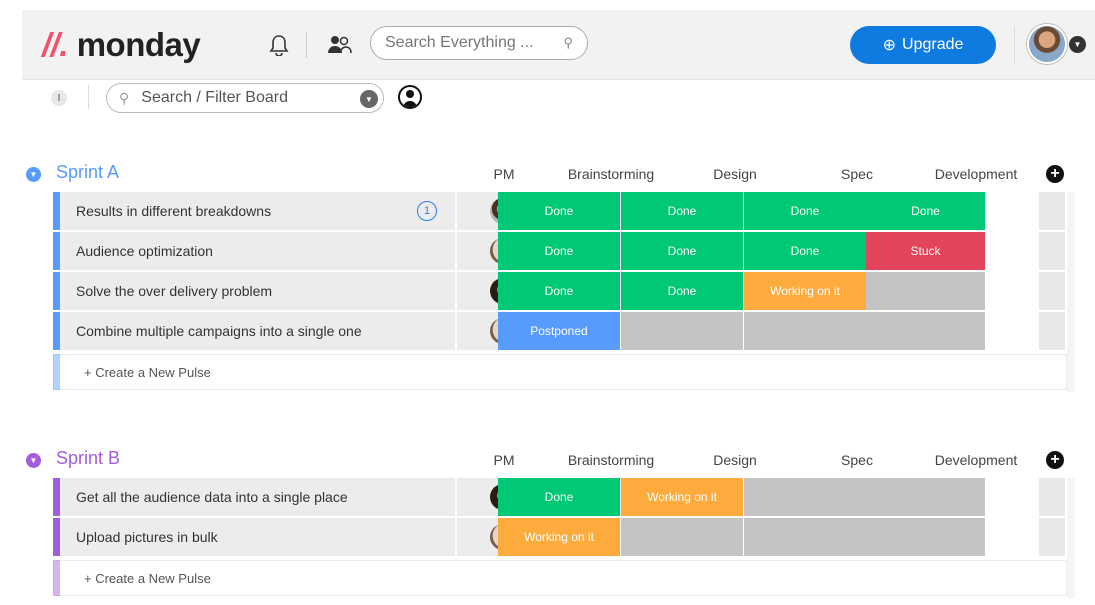  I want to click on global-search-input: Search Everything ... ⚲, so click(479, 43).